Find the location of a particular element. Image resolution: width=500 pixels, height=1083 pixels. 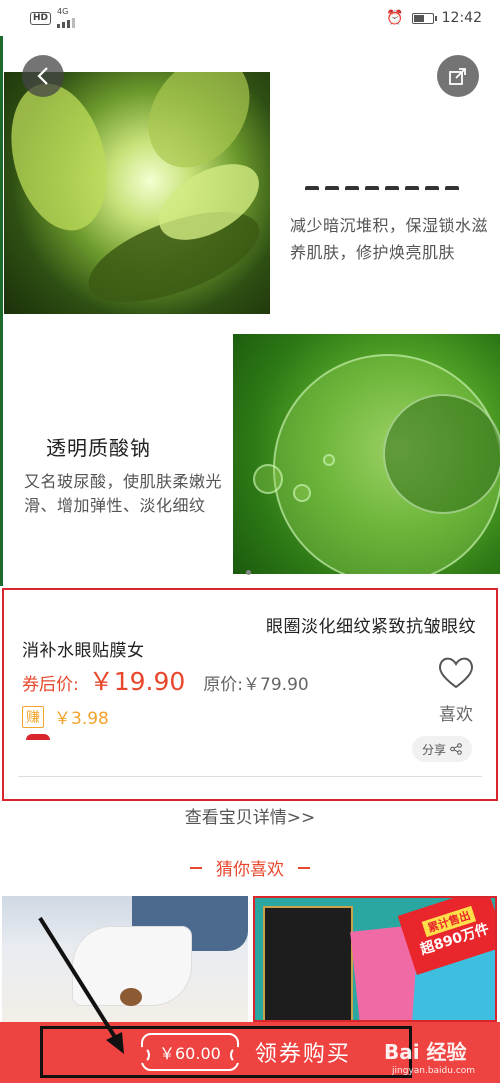

clock: 12:42 is located at coordinates (461, 18).